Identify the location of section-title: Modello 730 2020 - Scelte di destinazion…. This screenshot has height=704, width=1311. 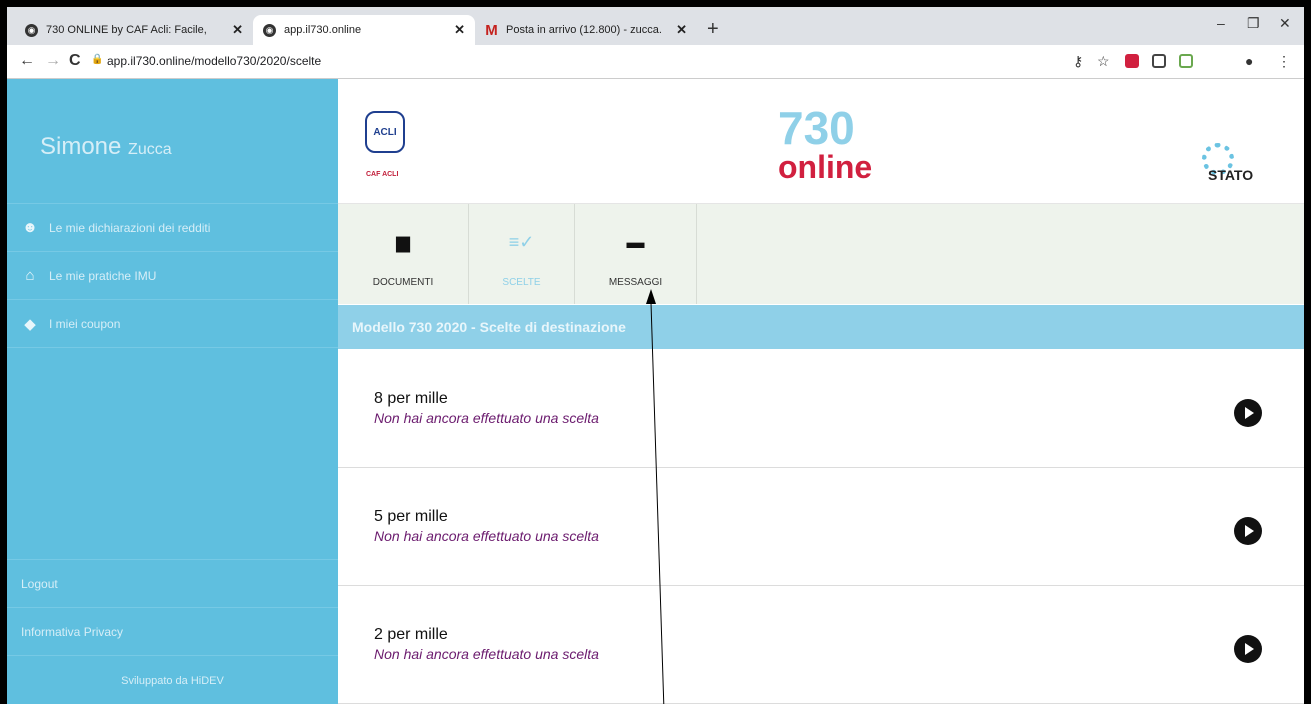
(489, 327).